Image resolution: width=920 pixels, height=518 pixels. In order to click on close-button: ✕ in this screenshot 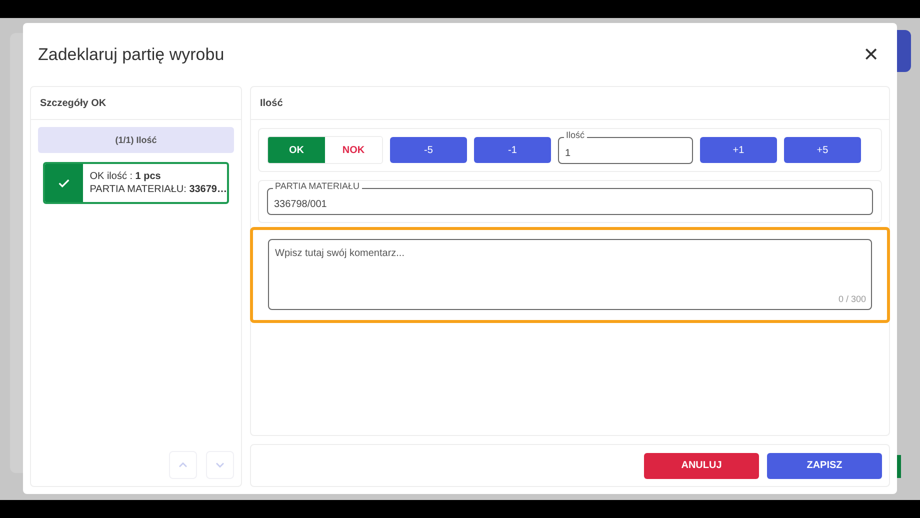, I will do `click(871, 55)`.